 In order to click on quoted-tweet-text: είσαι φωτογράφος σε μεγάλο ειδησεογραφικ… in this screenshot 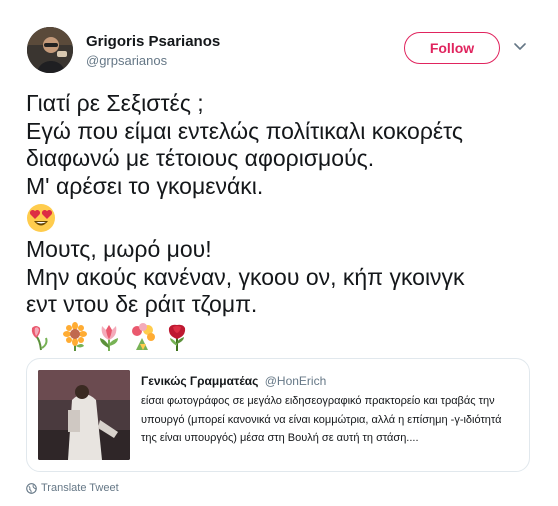, I will do `click(321, 419)`.